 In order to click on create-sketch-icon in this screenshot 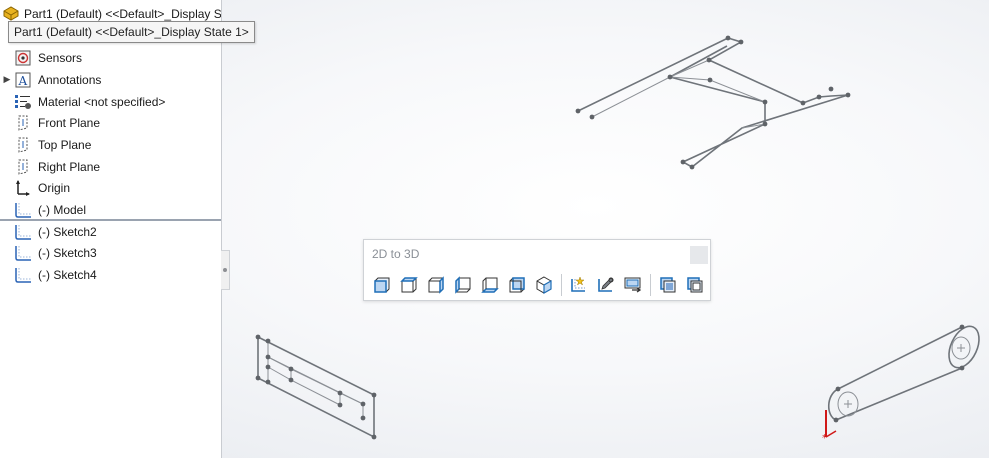, I will do `click(577, 283)`.